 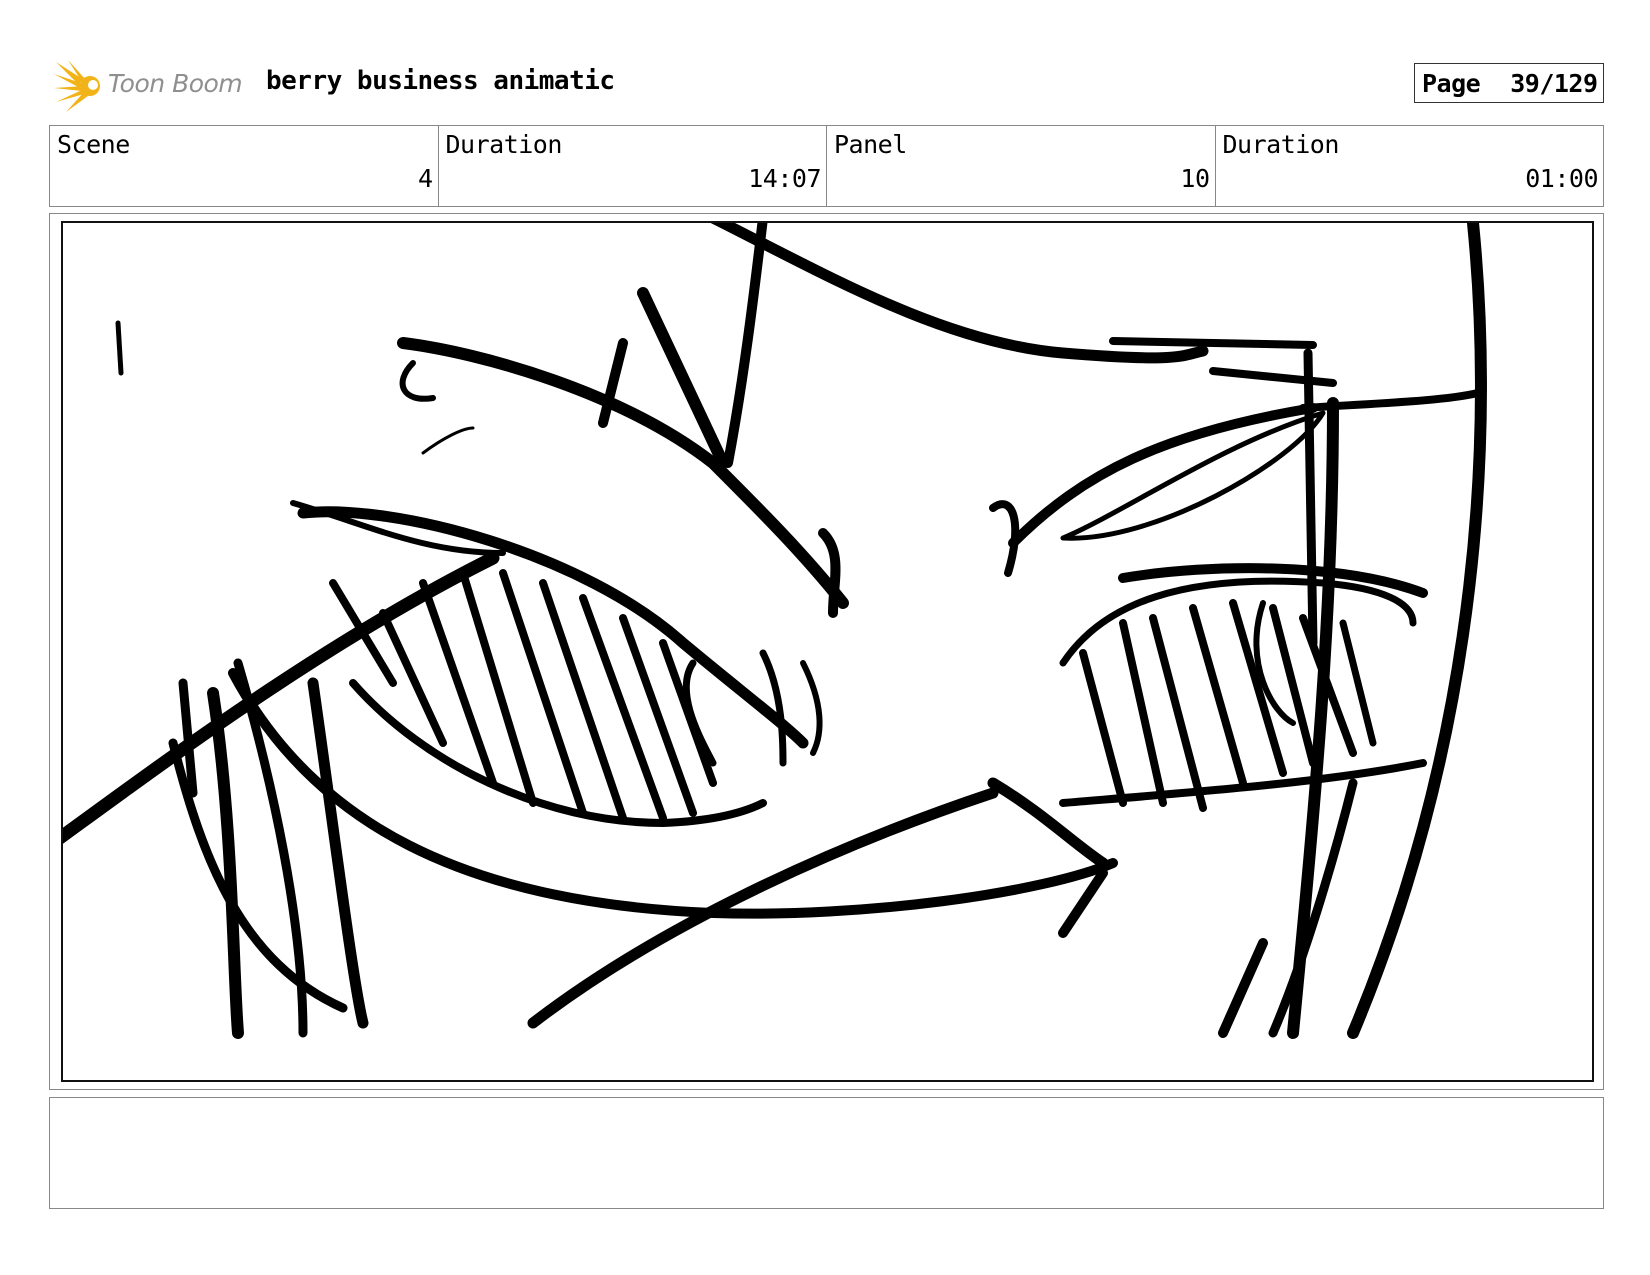 I want to click on scene-duration-label: Duration, so click(x=504, y=144).